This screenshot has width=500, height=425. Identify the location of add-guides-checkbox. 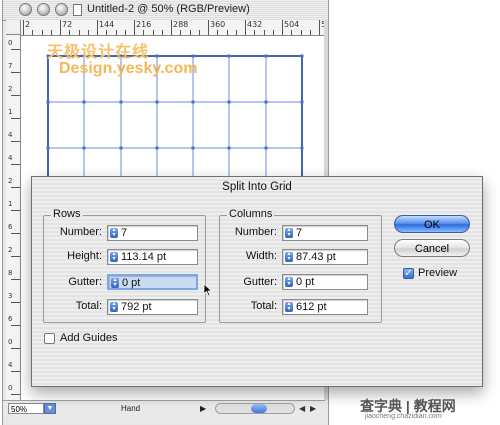
(49, 338).